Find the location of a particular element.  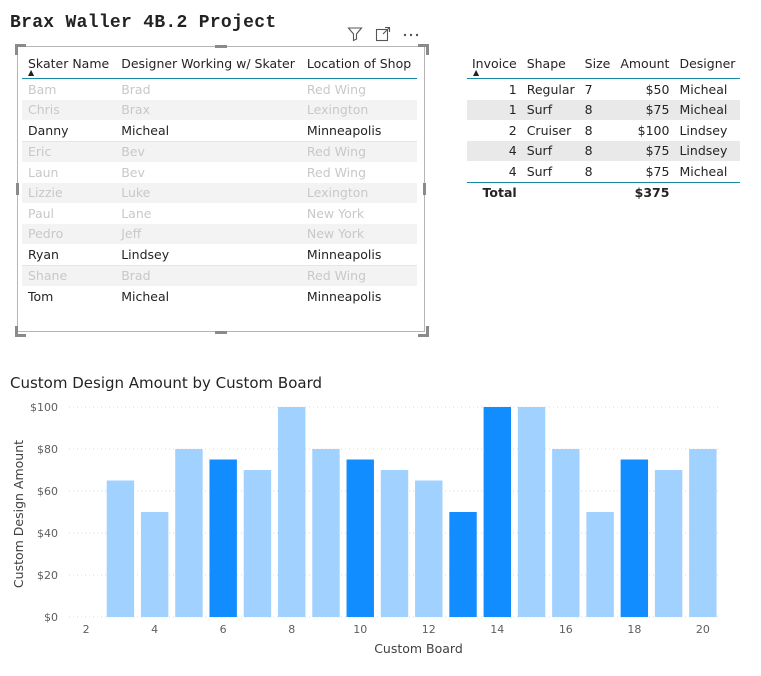

resize-handle-left is located at coordinates (17, 189).